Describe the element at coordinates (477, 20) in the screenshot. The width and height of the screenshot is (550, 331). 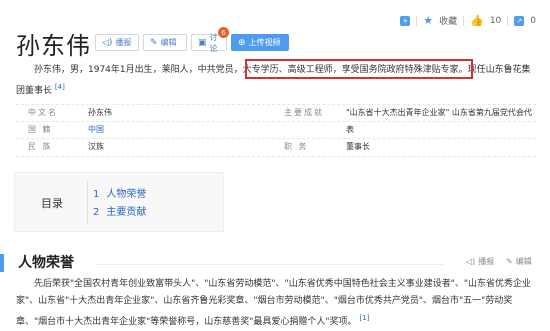
I see `thumbs-up-icon: 👍` at that location.